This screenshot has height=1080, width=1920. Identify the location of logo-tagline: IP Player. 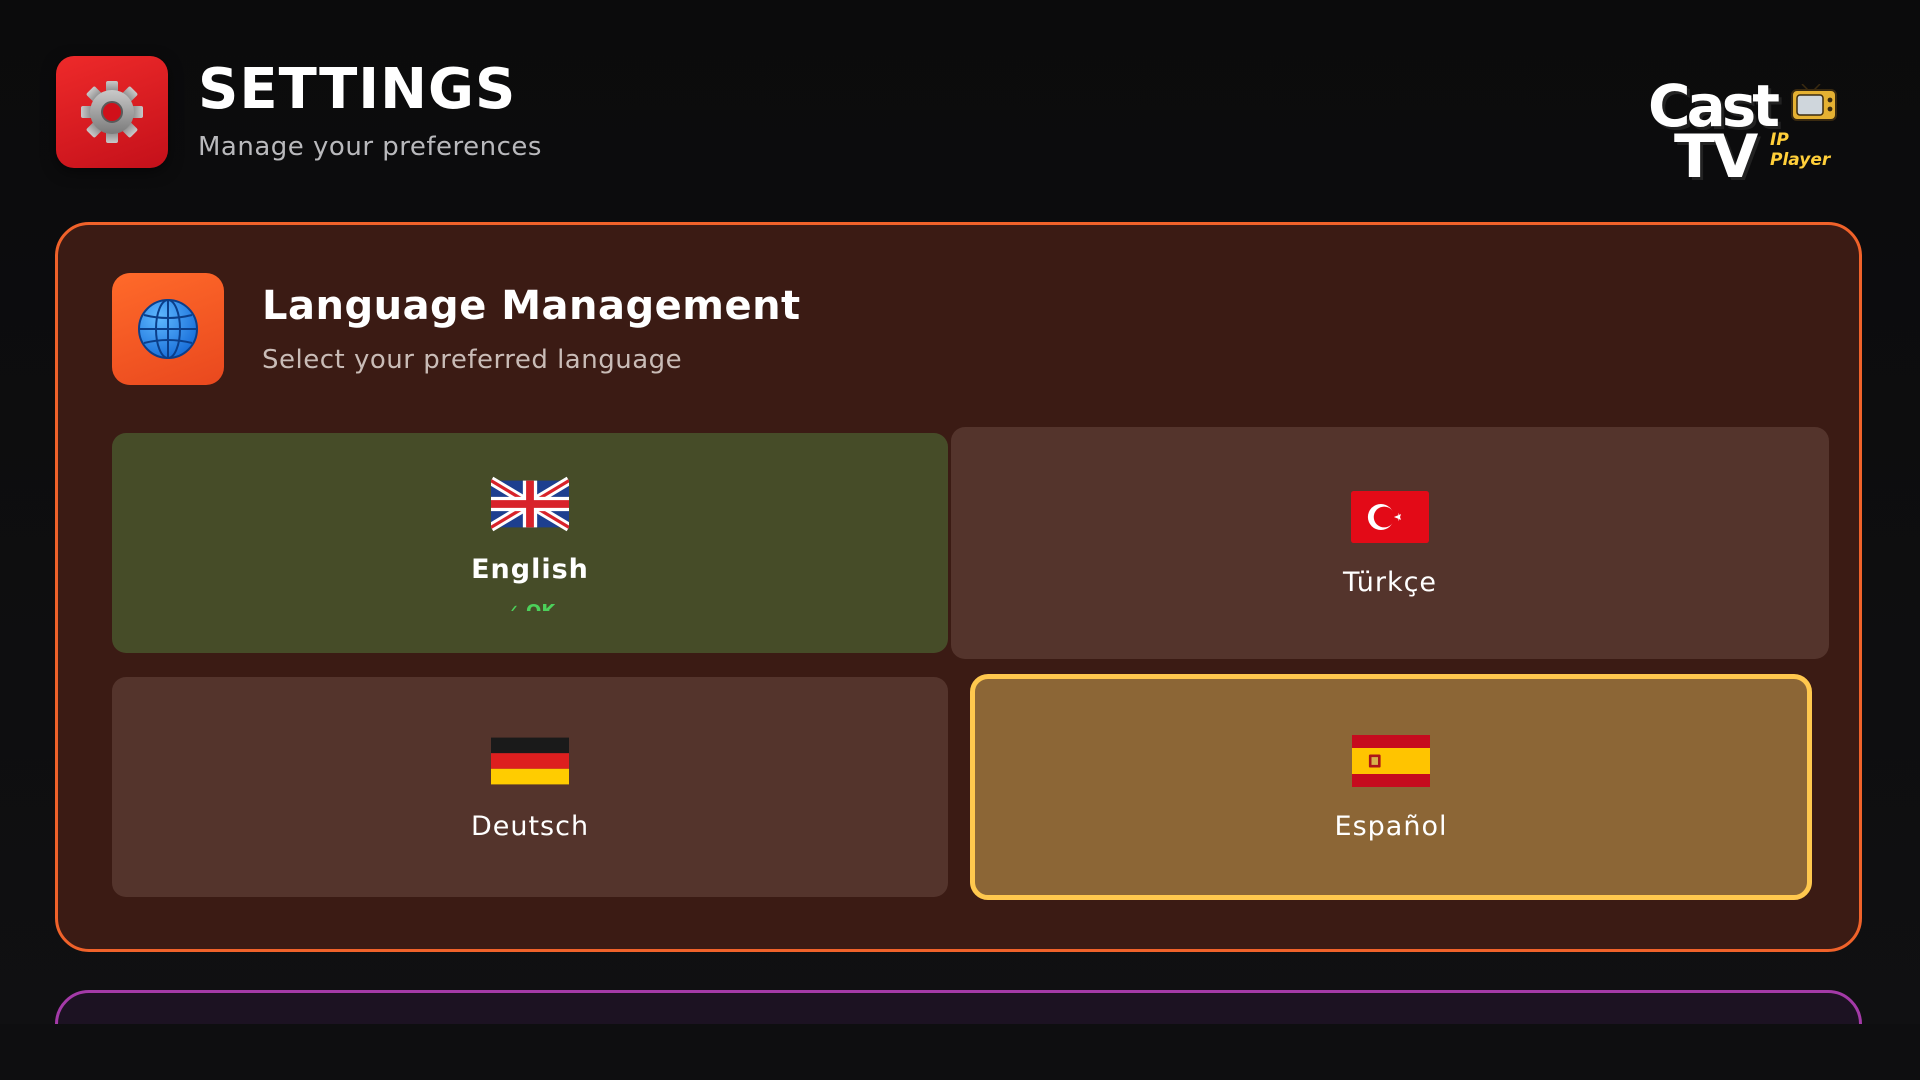
(1800, 150).